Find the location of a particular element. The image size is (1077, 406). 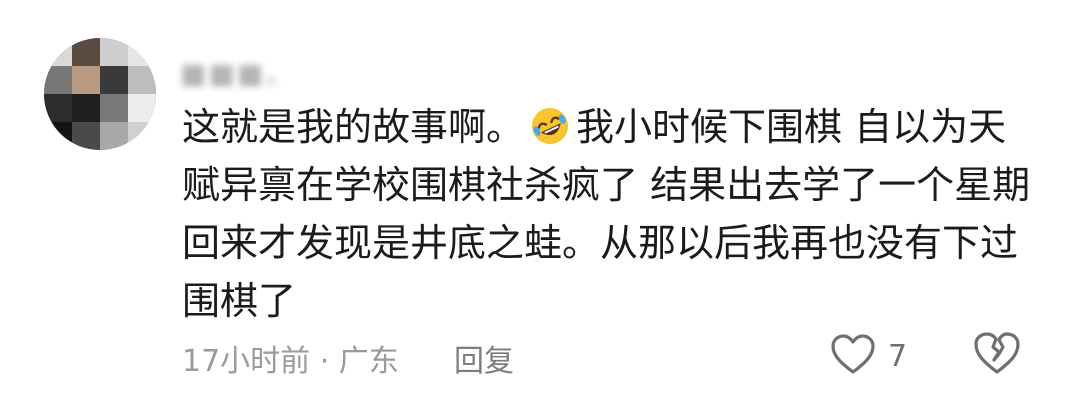

username: ■■■。 is located at coordinates (237, 72).